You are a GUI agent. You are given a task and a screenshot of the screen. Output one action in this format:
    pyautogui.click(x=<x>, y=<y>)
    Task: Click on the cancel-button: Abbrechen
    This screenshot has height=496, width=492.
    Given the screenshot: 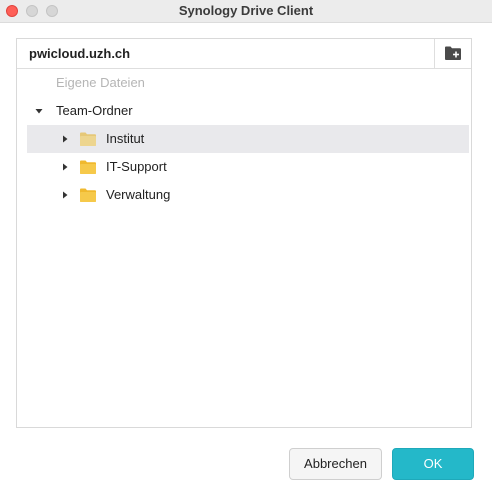 What is the action you would take?
    pyautogui.click(x=335, y=464)
    